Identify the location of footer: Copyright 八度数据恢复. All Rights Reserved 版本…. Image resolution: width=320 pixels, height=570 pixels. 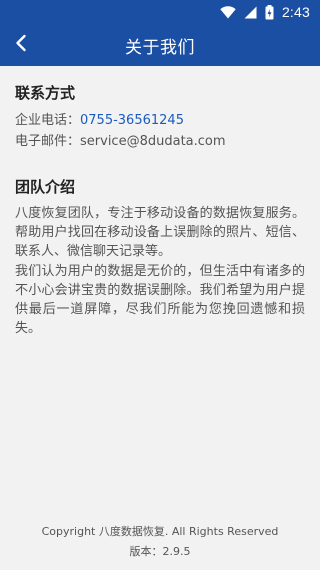
(160, 542).